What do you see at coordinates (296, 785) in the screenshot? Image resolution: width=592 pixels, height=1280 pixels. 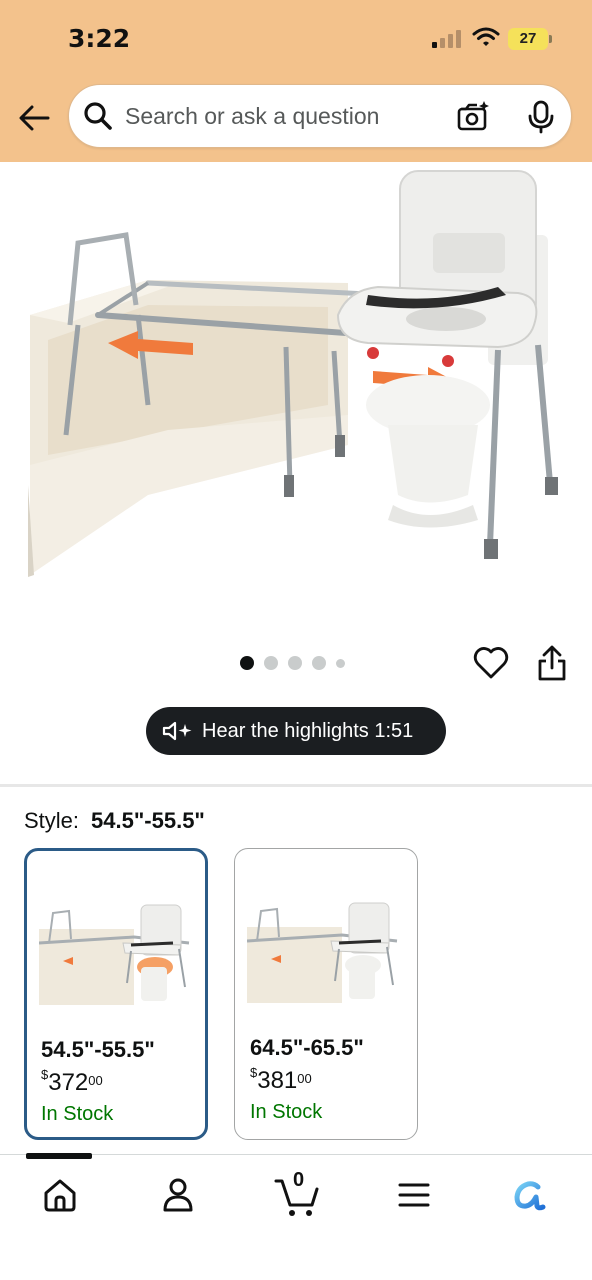 I see `section-divider` at bounding box center [296, 785].